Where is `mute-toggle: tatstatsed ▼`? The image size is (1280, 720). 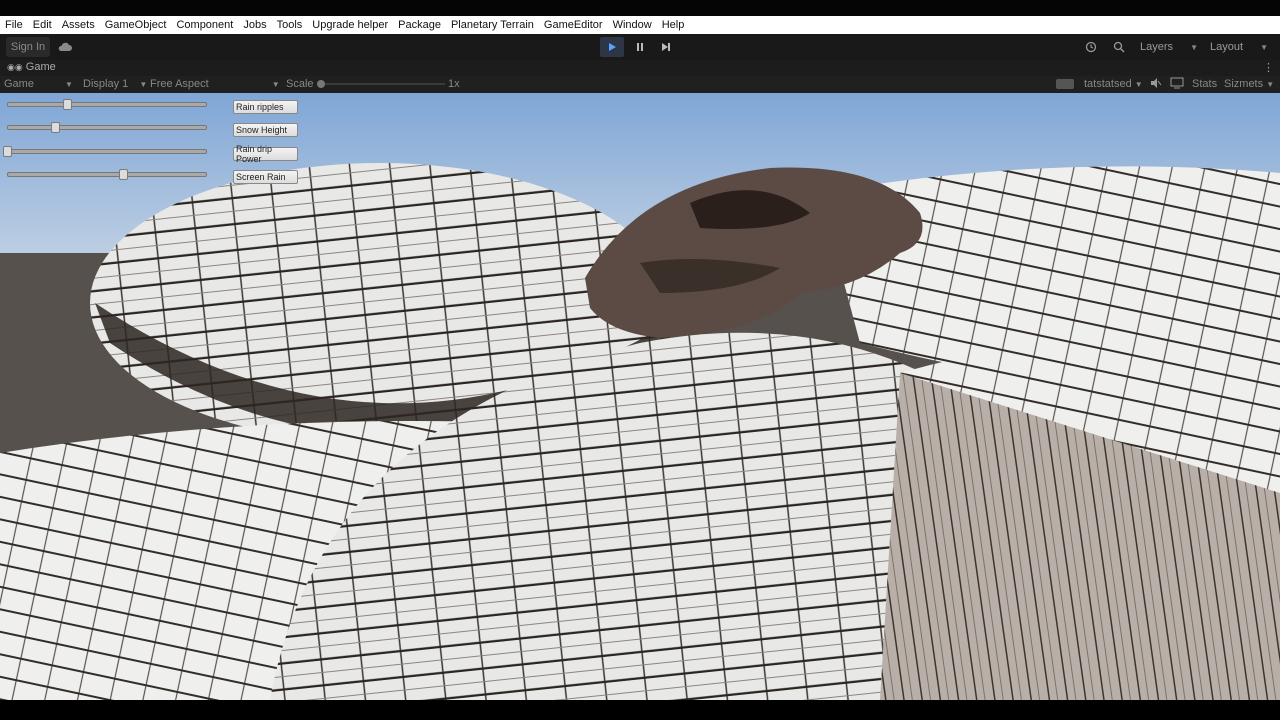
mute-toggle: tatstatsed ▼ is located at coordinates (1113, 84).